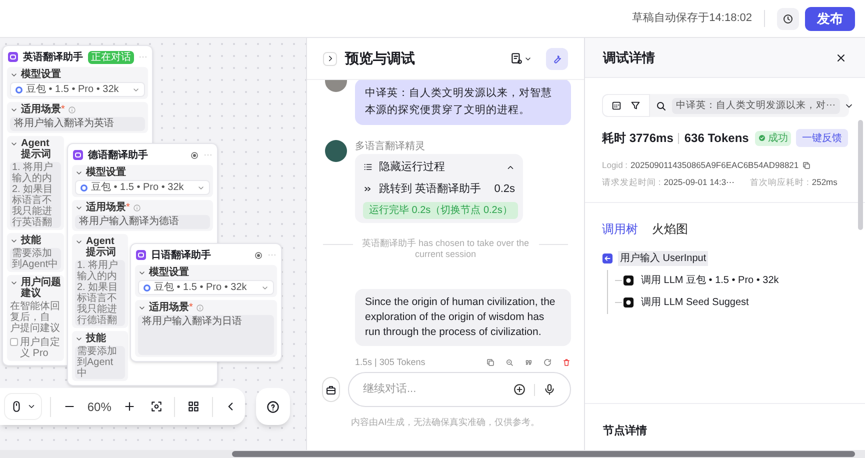 The height and width of the screenshot is (458, 865). What do you see at coordinates (625, 431) in the screenshot?
I see `section-title: 节点详情` at bounding box center [625, 431].